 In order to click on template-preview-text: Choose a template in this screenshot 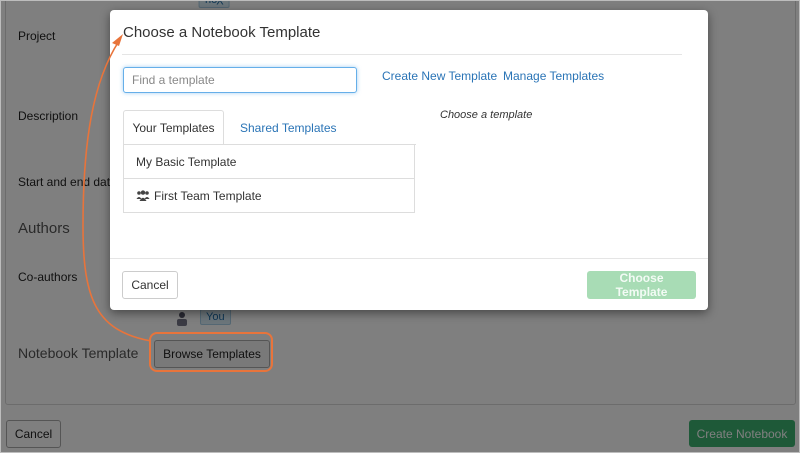, I will do `click(486, 115)`.